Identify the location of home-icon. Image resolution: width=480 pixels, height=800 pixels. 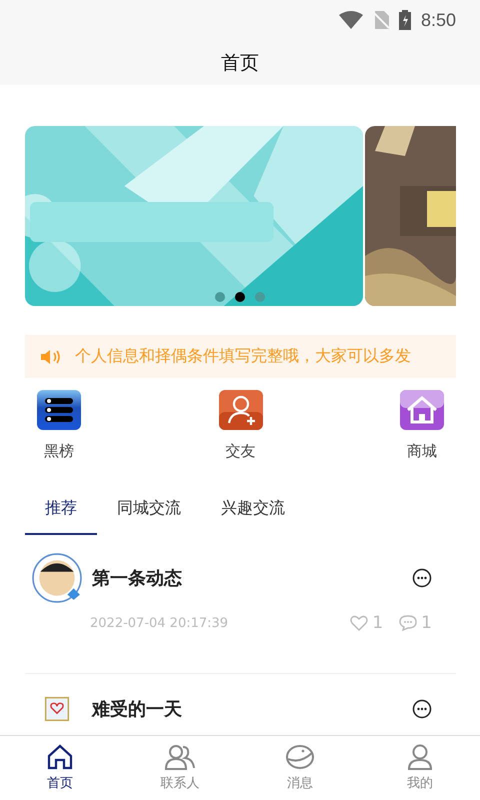
(60, 757).